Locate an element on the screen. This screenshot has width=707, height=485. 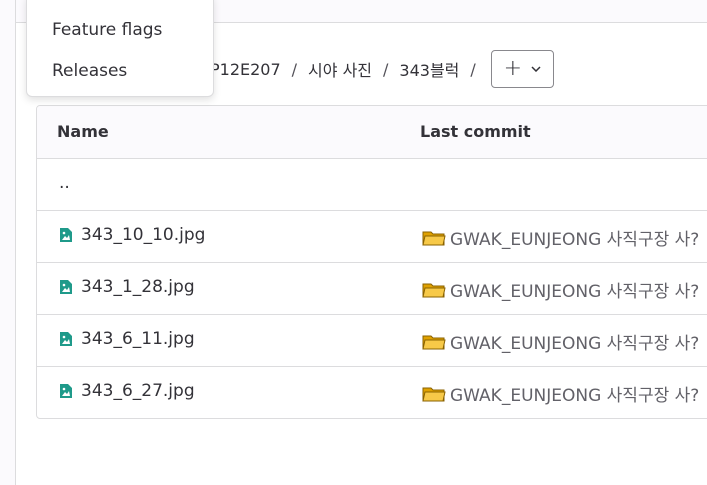
table-row: 343_6_27.jpg GWAK_EUNJEONG 사직구장 사? is located at coordinates (372, 392).